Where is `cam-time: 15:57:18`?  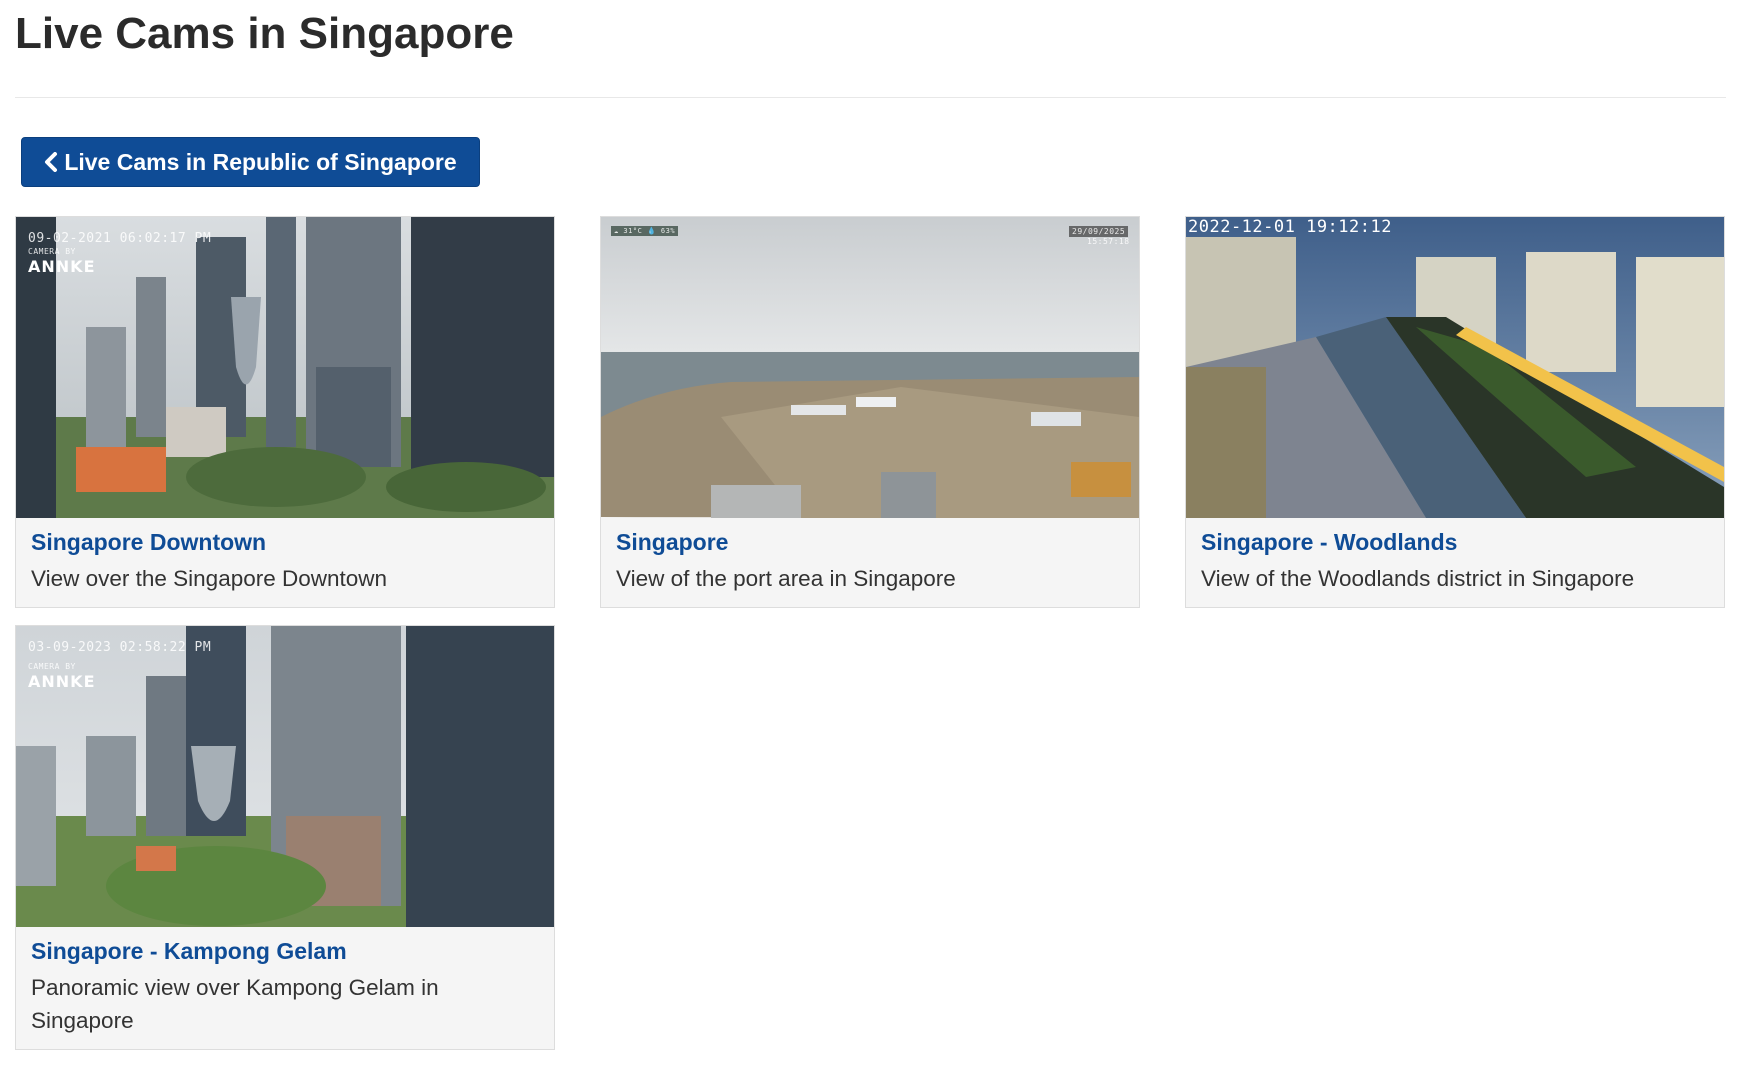 cam-time: 15:57:18 is located at coordinates (1108, 241).